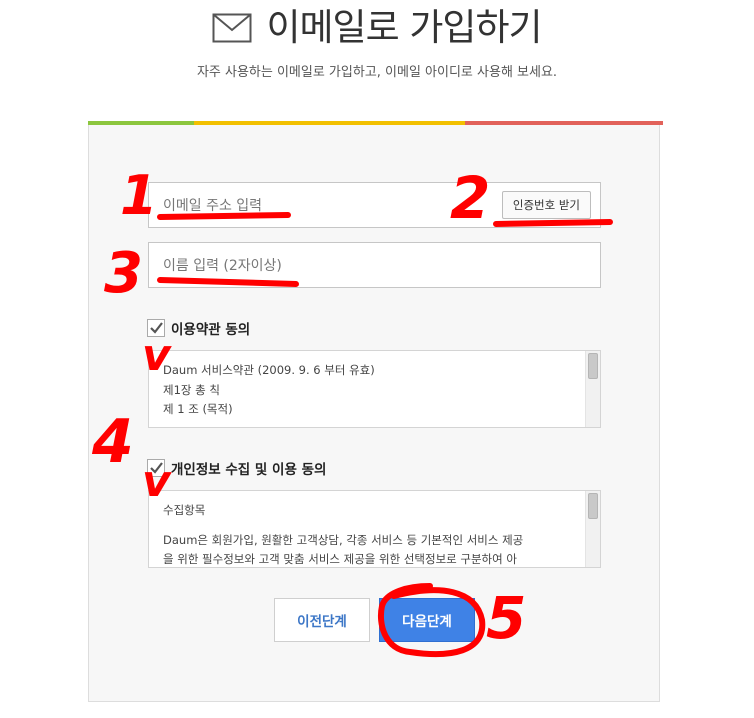 The width and height of the screenshot is (754, 718). I want to click on terms-line: Daum 서비스약관 (2009. 9. 6 부터 유효), so click(269, 370).